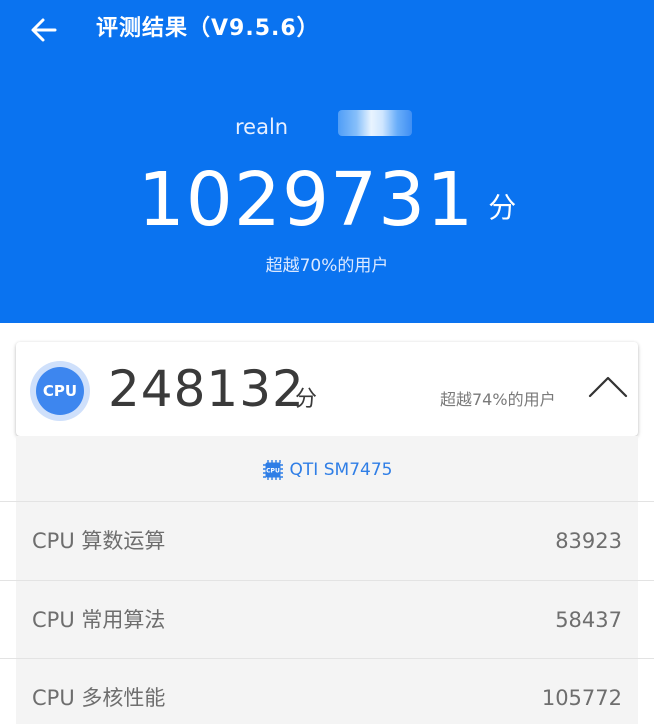  What do you see at coordinates (327, 389) in the screenshot?
I see `cpu-score-card: CPU 248132 分 超越74%的用户` at bounding box center [327, 389].